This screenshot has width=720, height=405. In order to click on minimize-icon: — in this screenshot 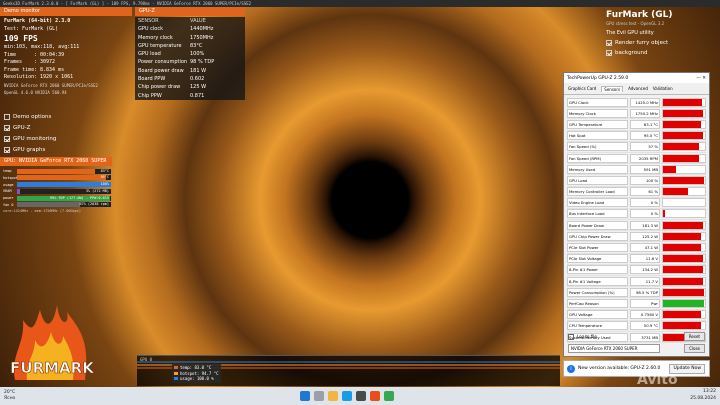, I will do `click(698, 78)`.